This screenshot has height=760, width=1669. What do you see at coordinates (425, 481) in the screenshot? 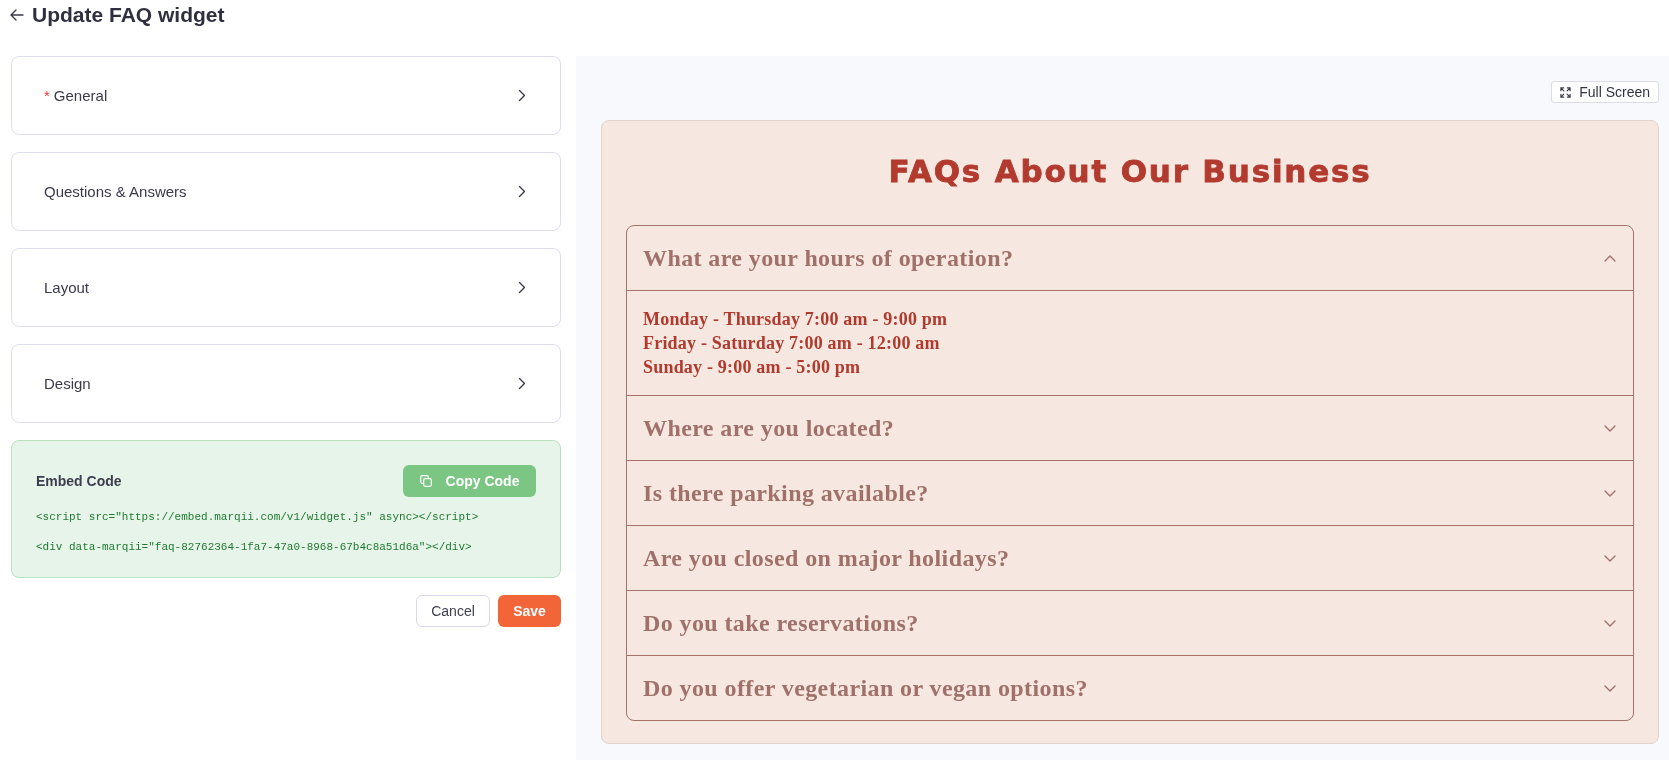
I see `copy-icon` at bounding box center [425, 481].